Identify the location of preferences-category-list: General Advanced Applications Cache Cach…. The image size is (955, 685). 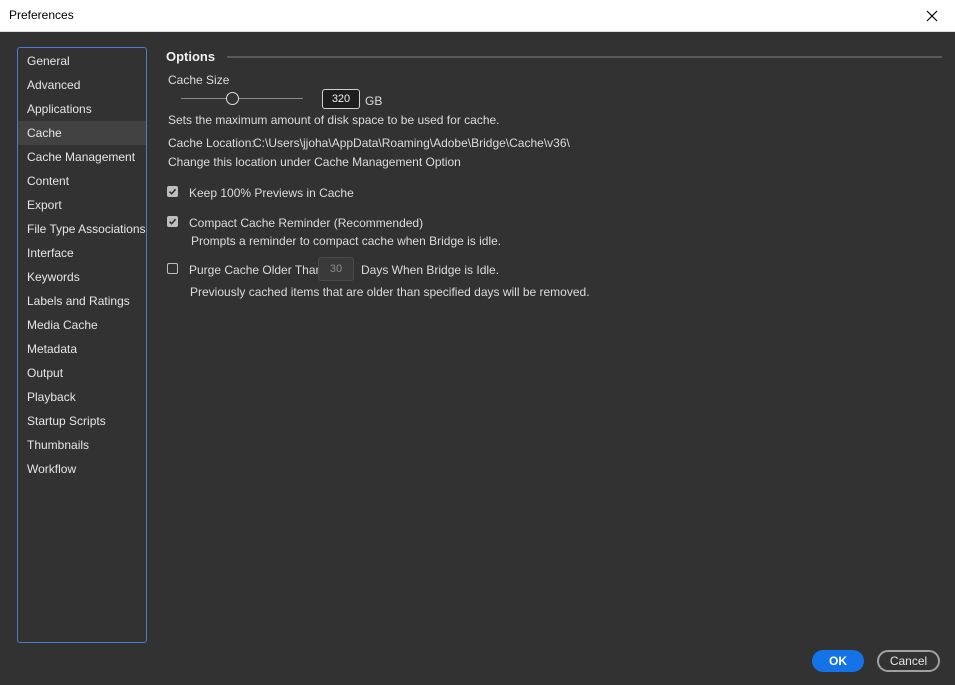
(82, 345).